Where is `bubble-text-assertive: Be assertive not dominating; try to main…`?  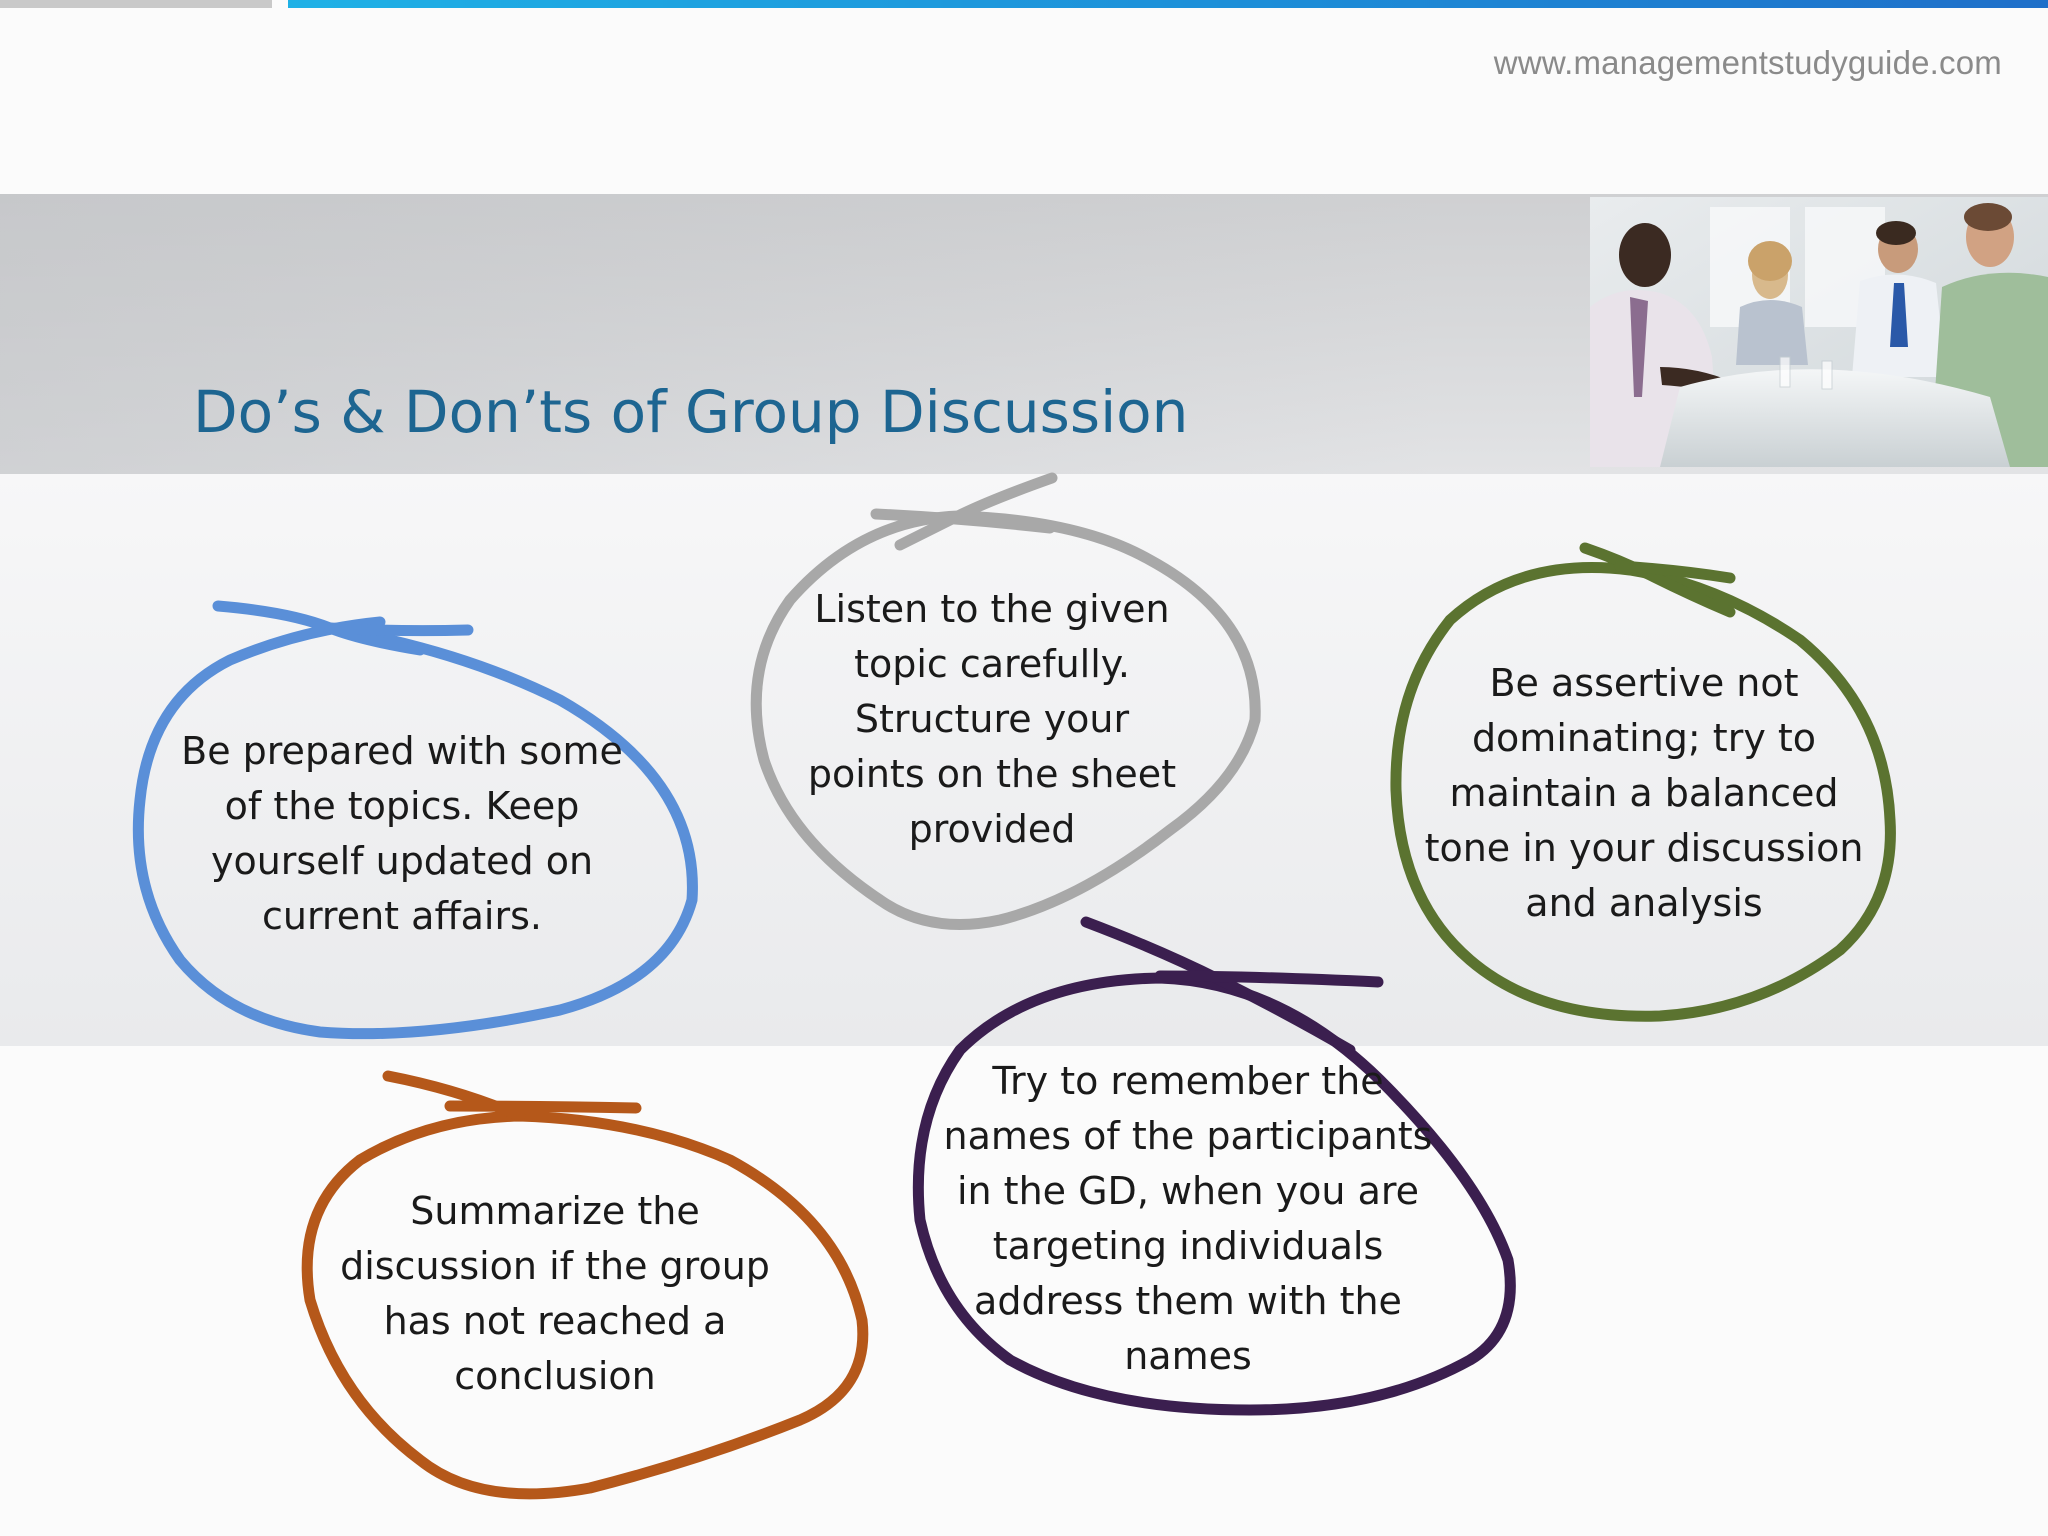
bubble-text-assertive: Be assertive not dominating; try to main… is located at coordinates (1644, 793).